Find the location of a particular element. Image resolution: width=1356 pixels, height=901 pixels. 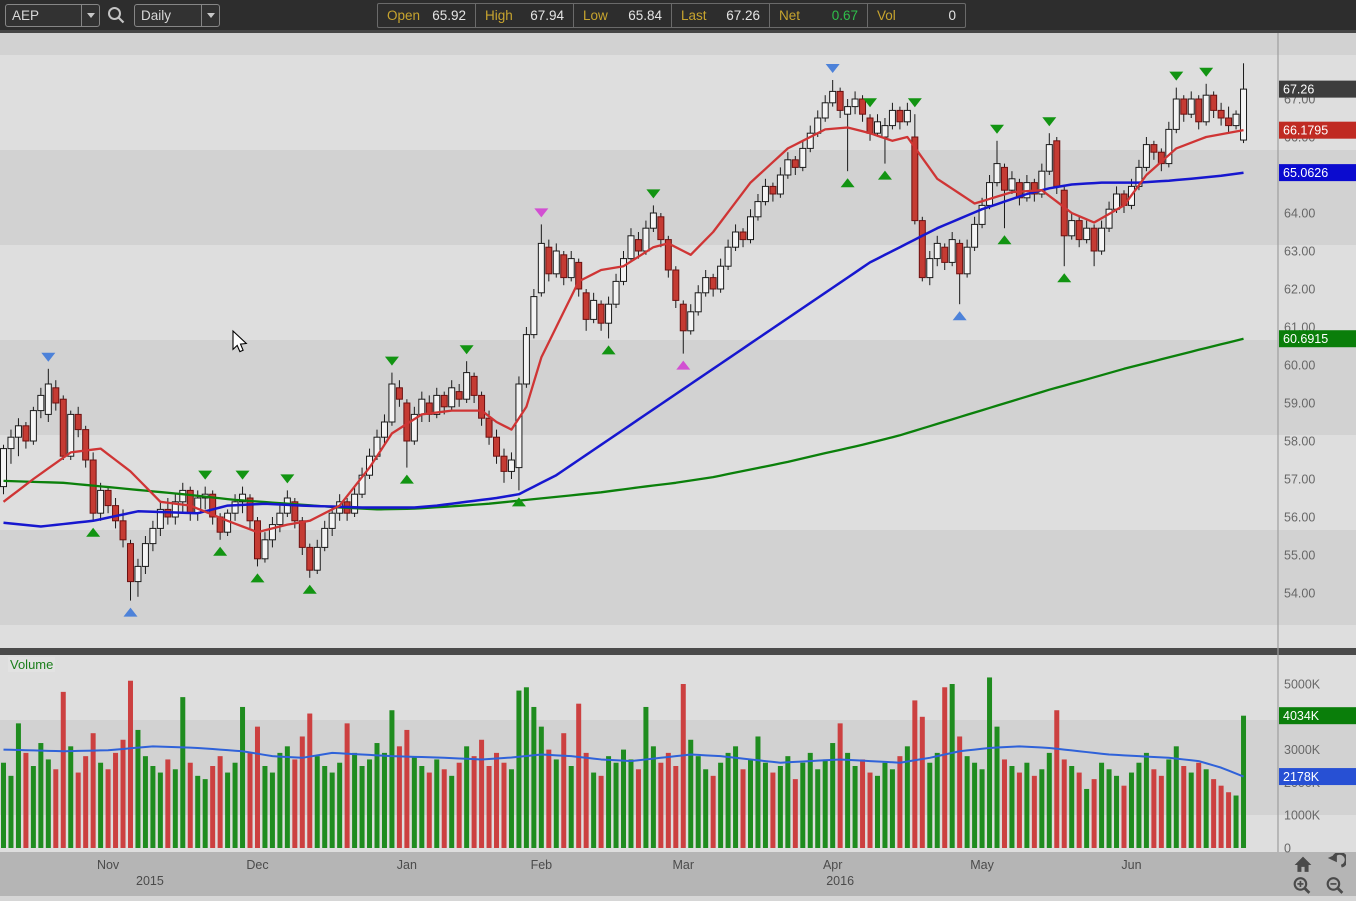

symbol-dropdown-button is located at coordinates (90, 15).